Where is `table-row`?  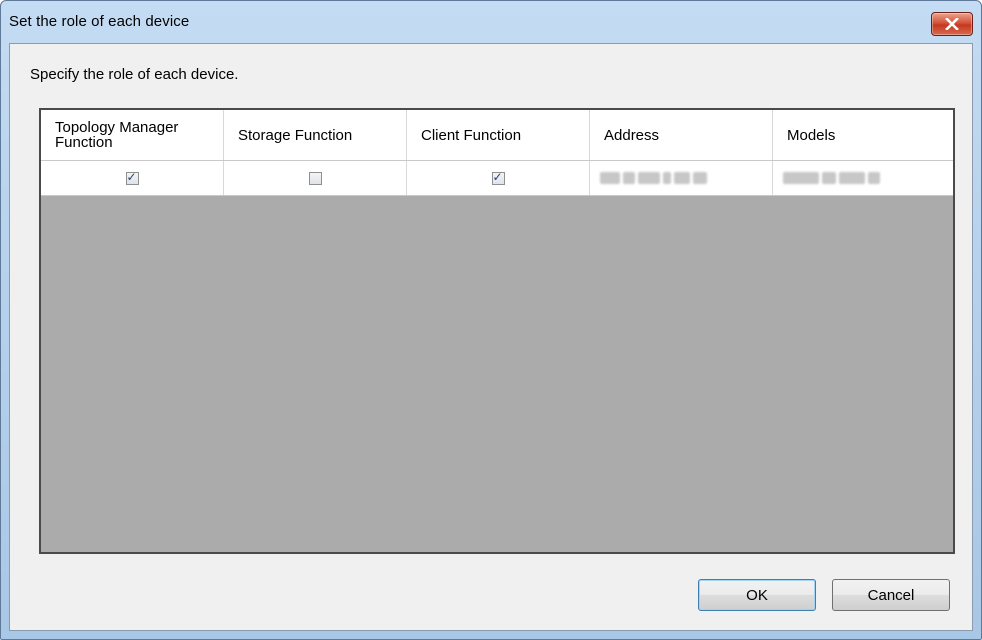 table-row is located at coordinates (497, 178).